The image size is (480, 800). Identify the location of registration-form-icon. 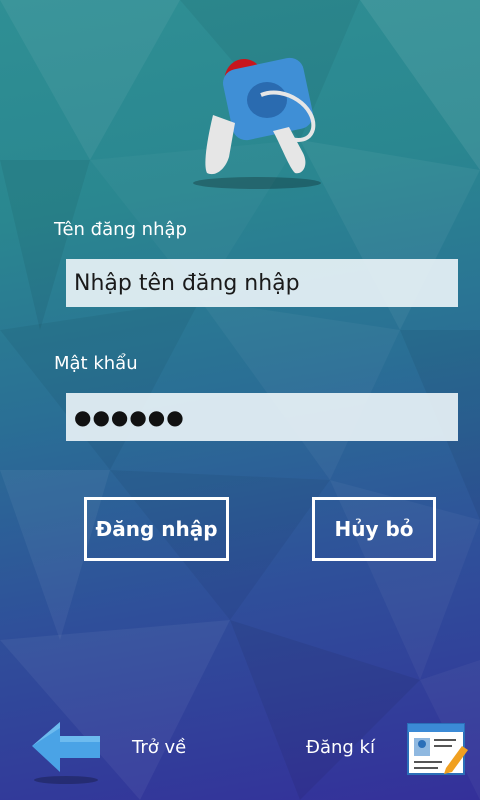
(436, 748).